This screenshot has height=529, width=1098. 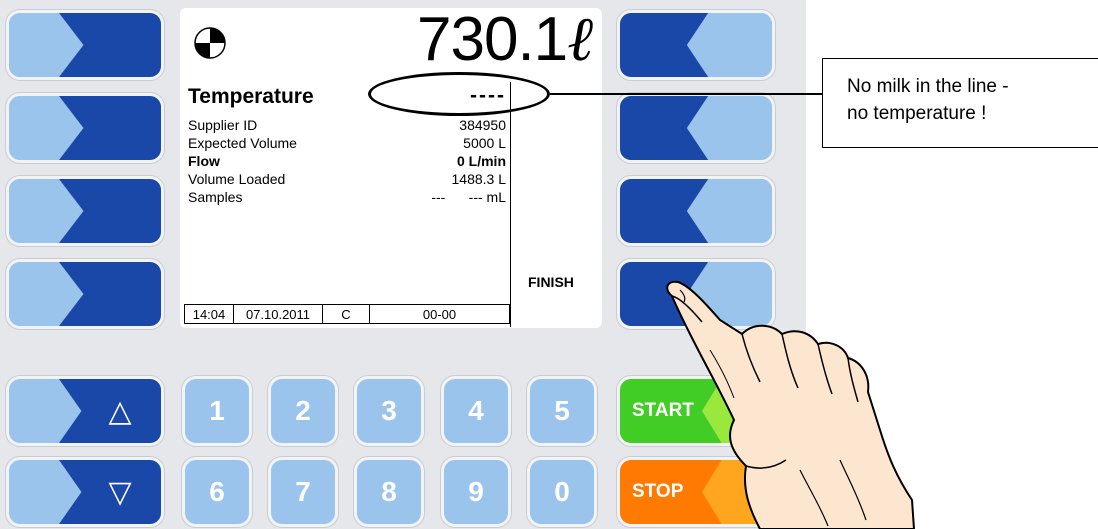 What do you see at coordinates (510, 204) in the screenshot?
I see `screen-divider` at bounding box center [510, 204].